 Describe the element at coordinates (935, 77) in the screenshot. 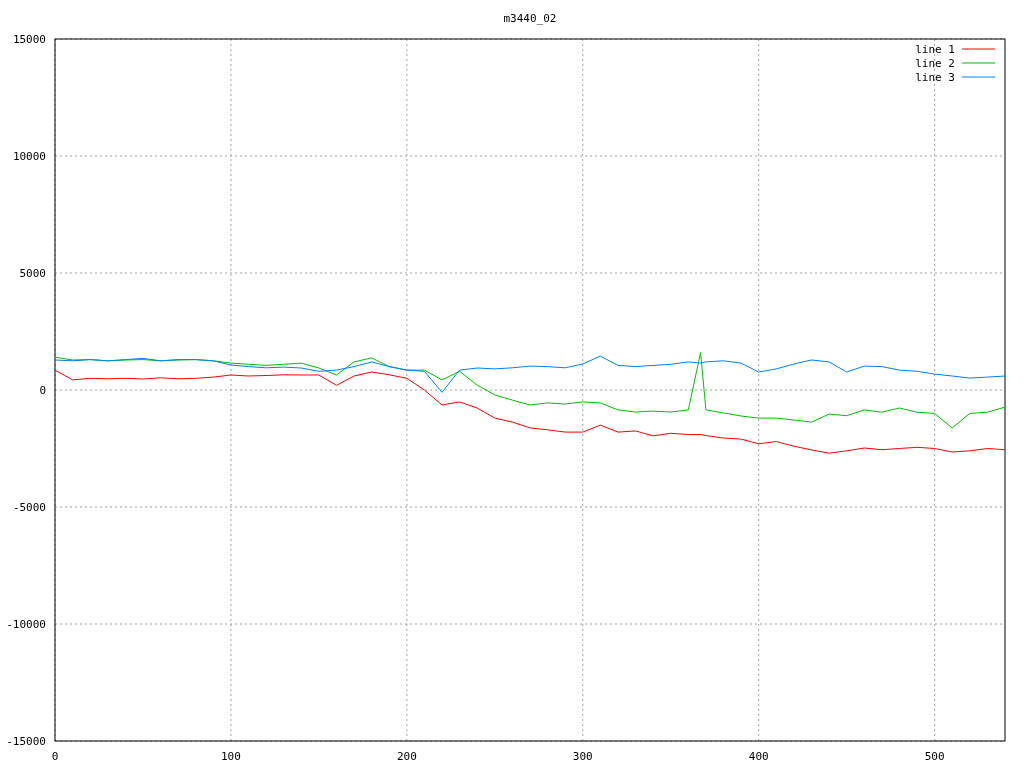

I see `legend-label: line 3` at that location.